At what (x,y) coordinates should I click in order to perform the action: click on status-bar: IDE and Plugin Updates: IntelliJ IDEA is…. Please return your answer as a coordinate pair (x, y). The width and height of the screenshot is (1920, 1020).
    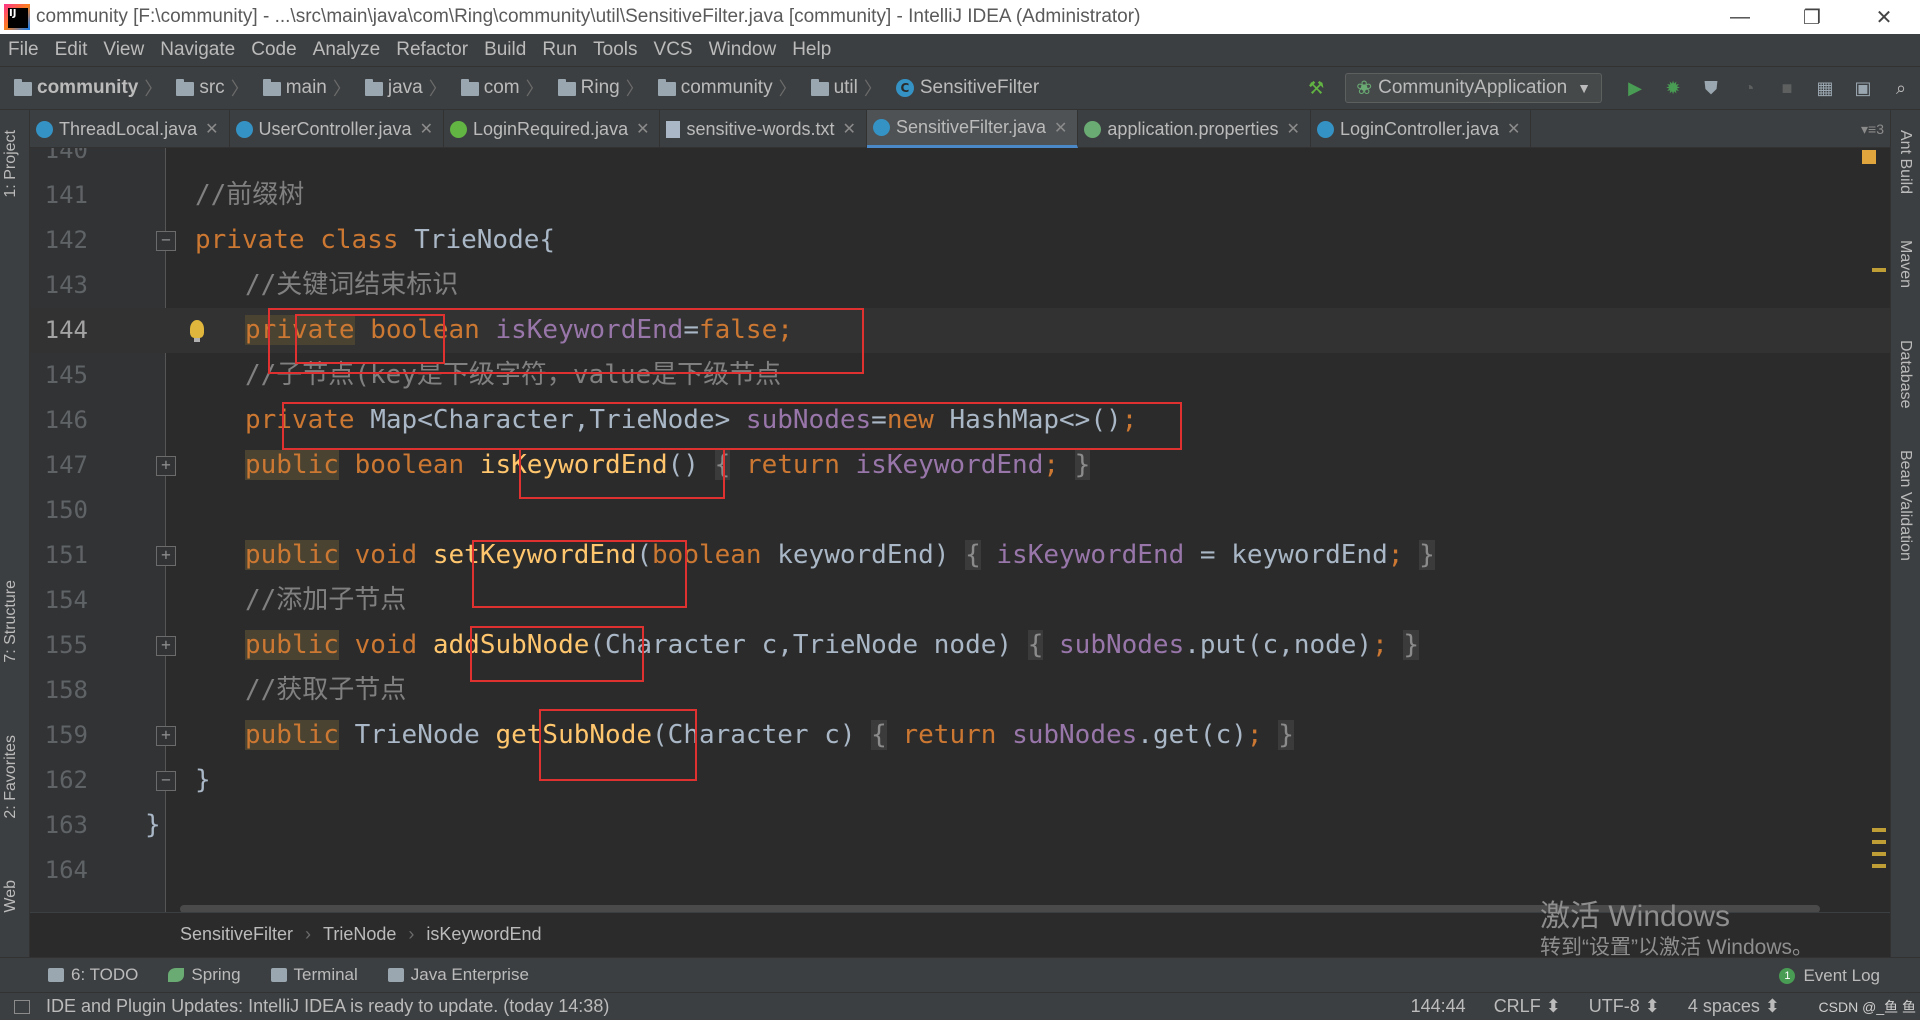
    Looking at the image, I should click on (960, 1006).